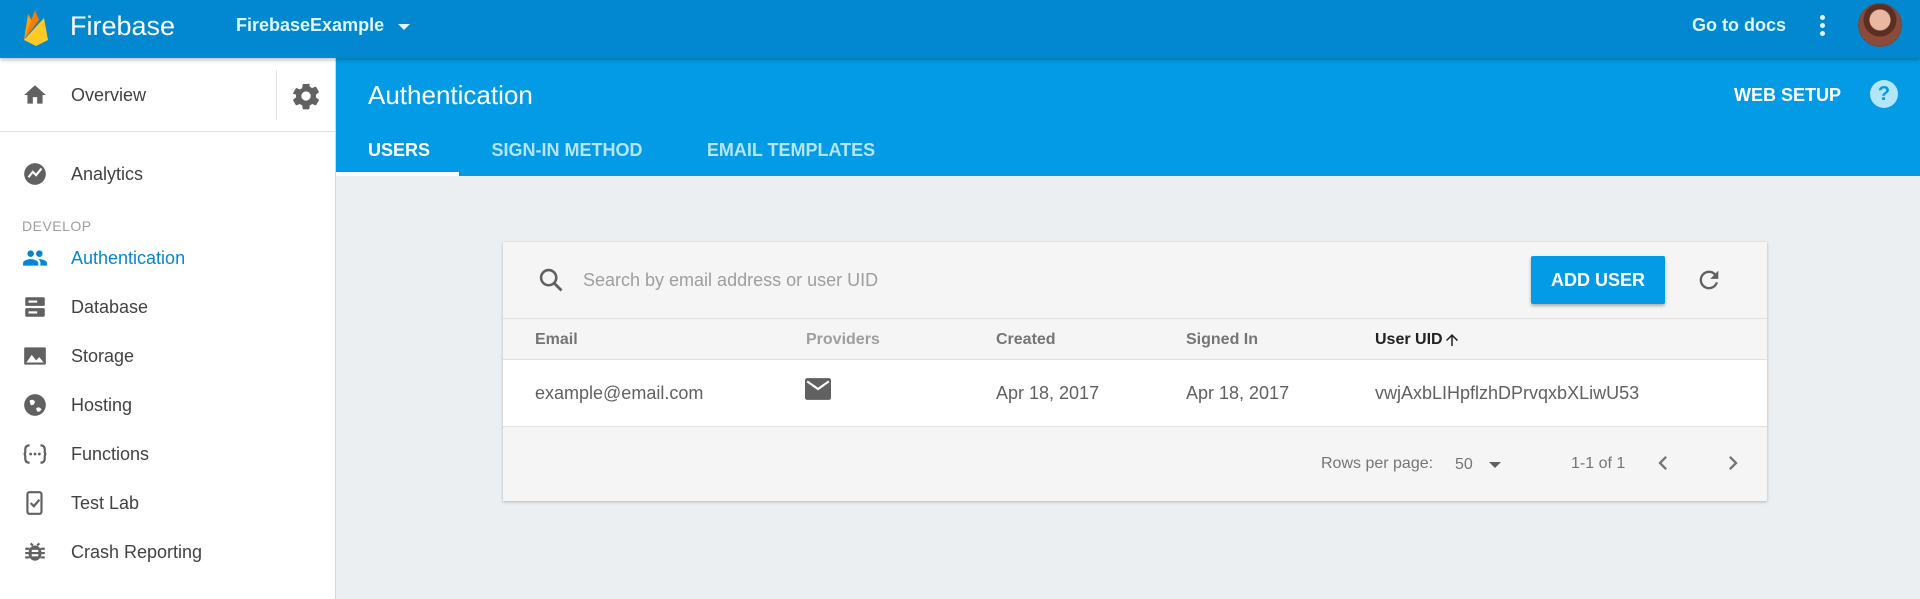 The image size is (1920, 599). I want to click on sidebar-item-overview: Overview, so click(138, 95).